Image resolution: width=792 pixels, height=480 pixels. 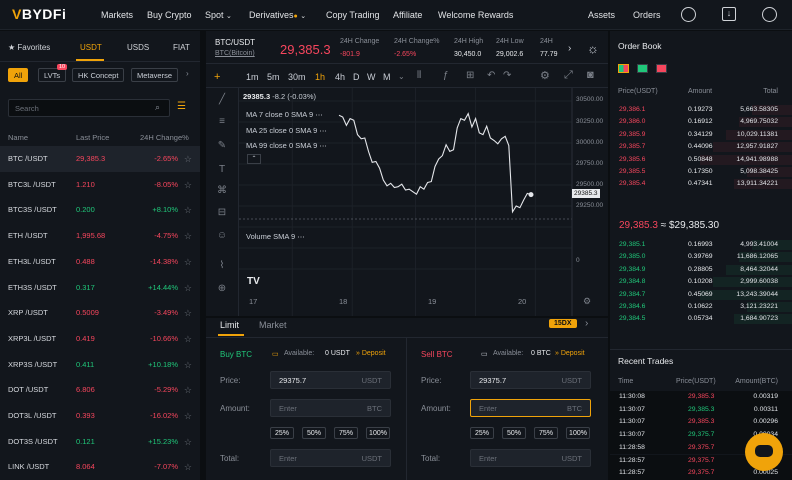 What do you see at coordinates (98, 75) in the screenshot?
I see `chip-hk-concept: HK Concept` at bounding box center [98, 75].